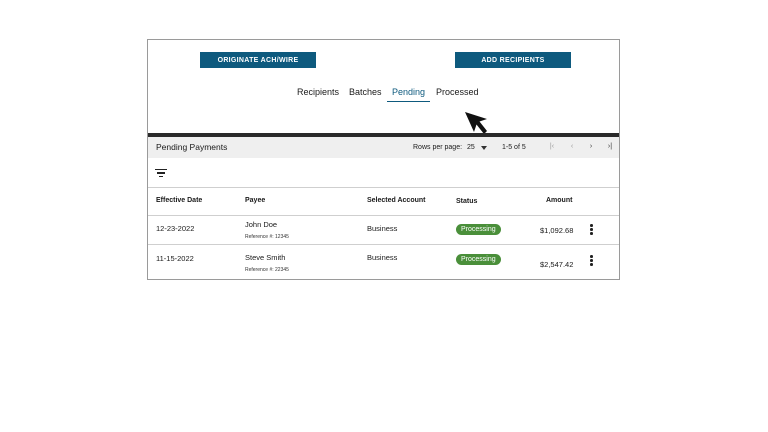 The image size is (768, 432). Describe the element at coordinates (175, 258) in the screenshot. I see `row-2-effective-date: 11-15-2022` at that location.